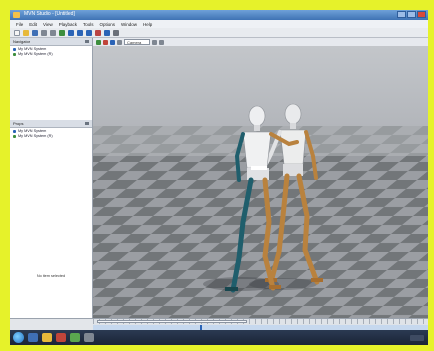 Image resolution: width=434 pixels, height=351 pixels. Describe the element at coordinates (35, 32) in the screenshot. I see `save-icon` at that location.